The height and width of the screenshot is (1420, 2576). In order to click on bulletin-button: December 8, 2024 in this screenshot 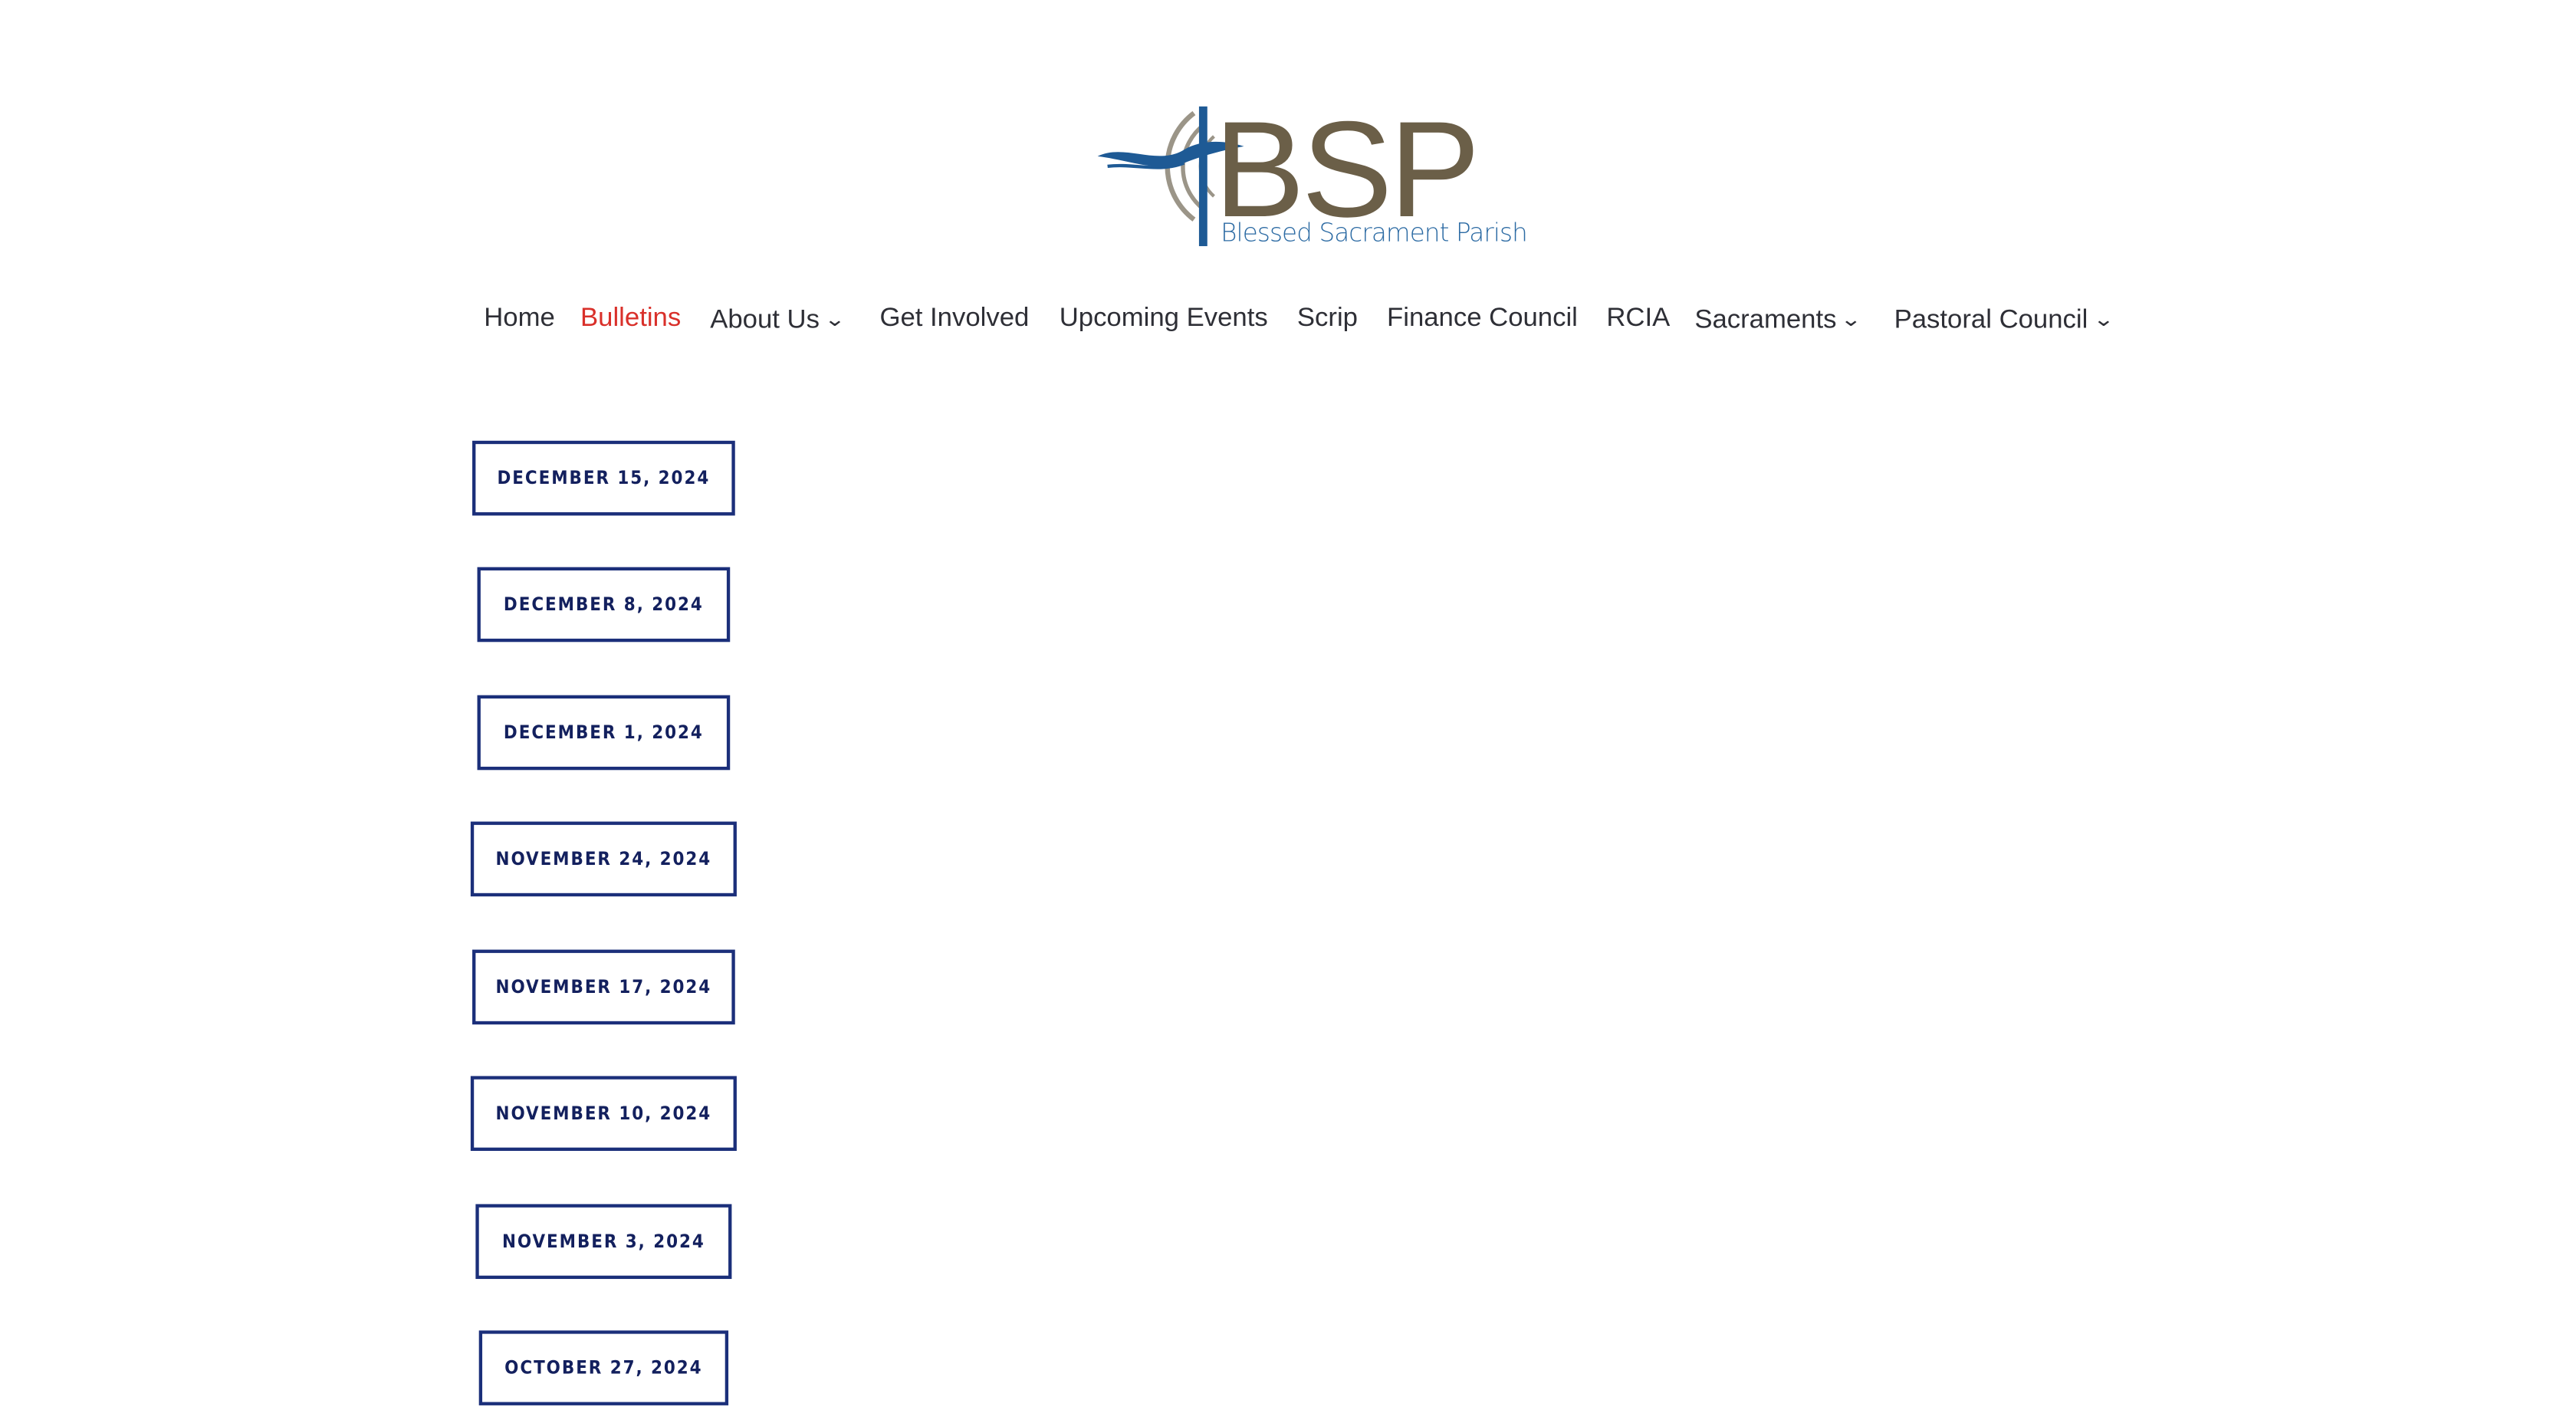, I will do `click(604, 605)`.